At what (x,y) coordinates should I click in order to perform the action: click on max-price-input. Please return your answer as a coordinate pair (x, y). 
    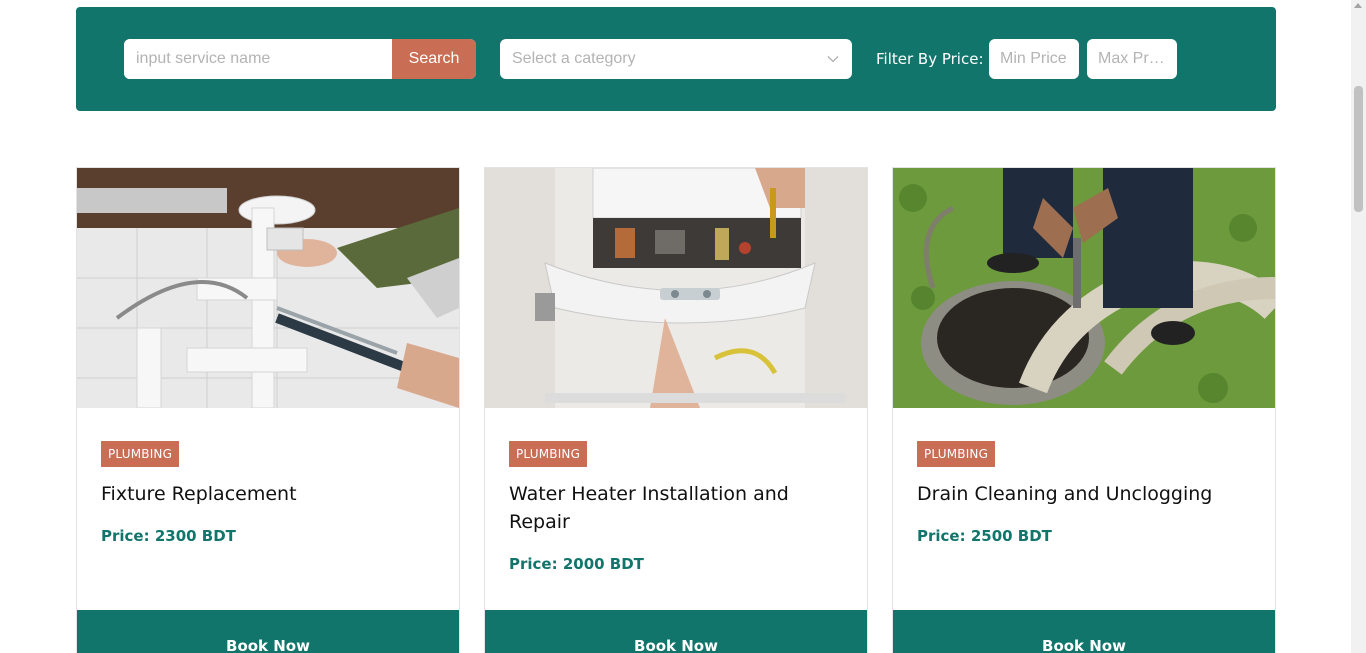
    Looking at the image, I should click on (1132, 59).